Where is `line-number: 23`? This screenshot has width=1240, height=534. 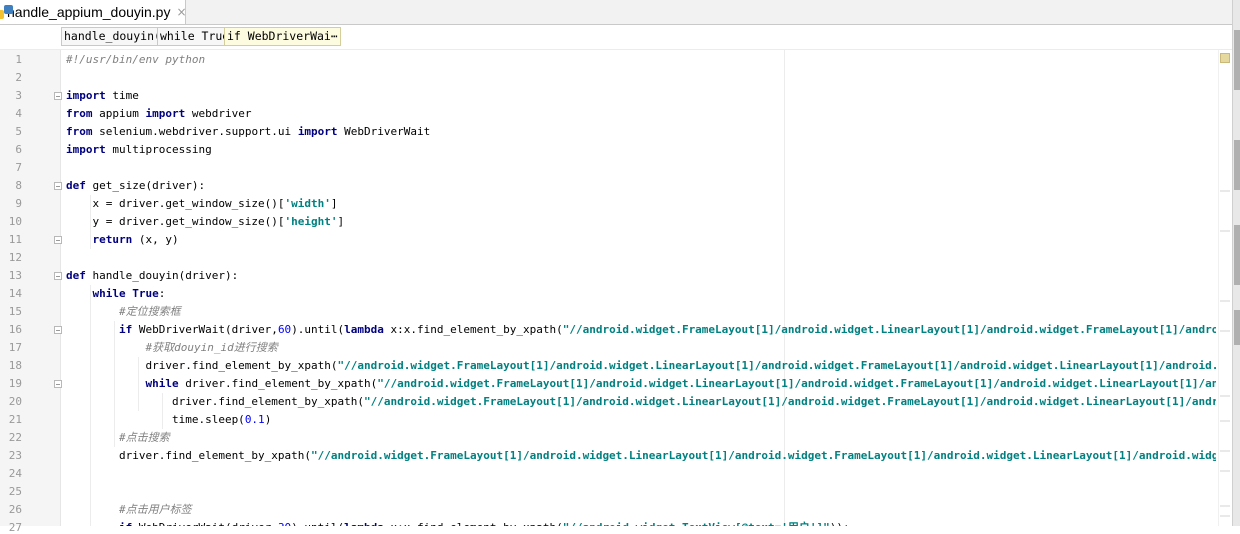
line-number: 23 is located at coordinates (15, 455).